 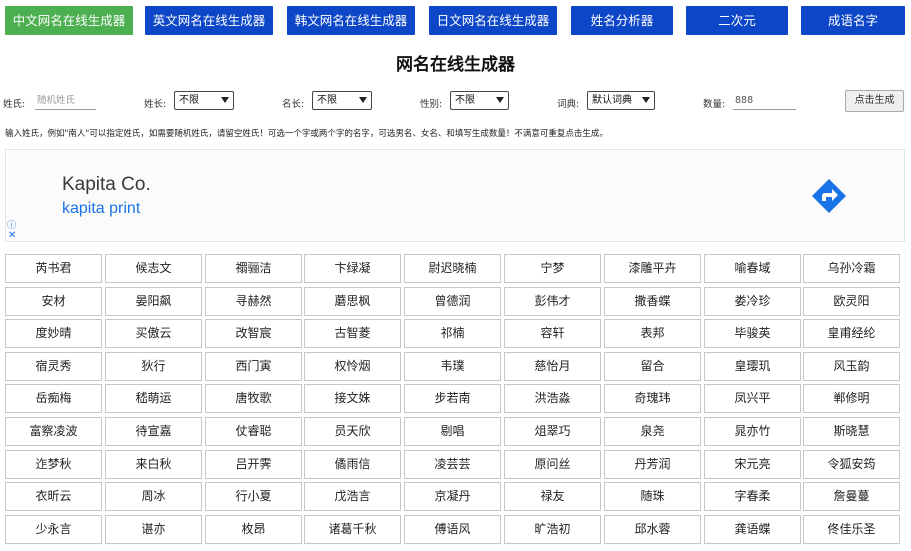 I want to click on name-cell: 迮梦秋, so click(x=53, y=464).